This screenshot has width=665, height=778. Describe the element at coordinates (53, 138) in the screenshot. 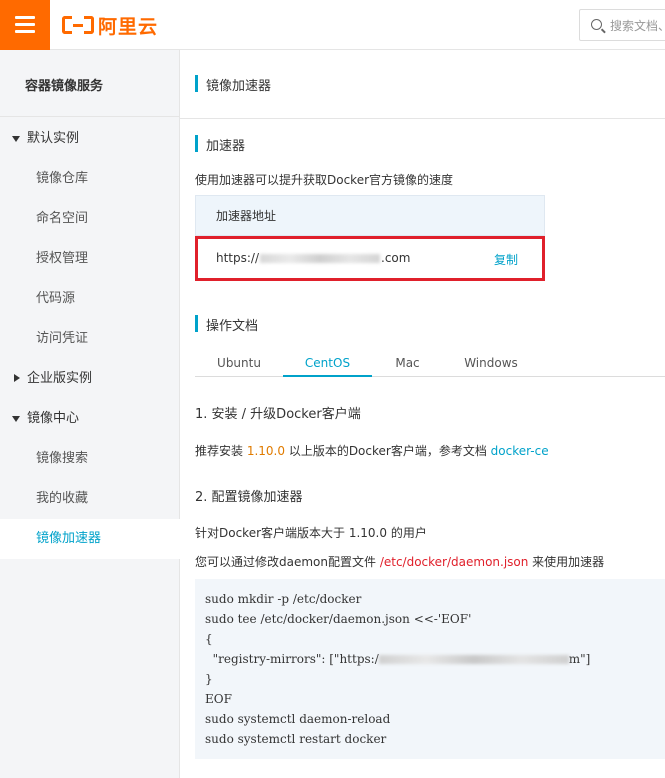

I see `sidebar-item-label: 默认实例` at that location.